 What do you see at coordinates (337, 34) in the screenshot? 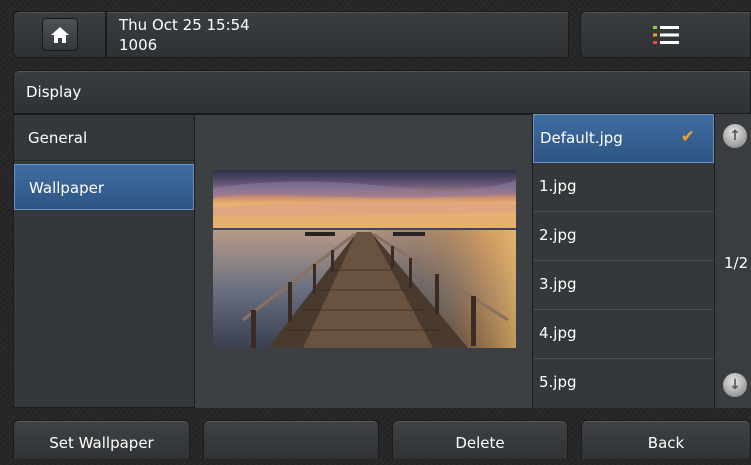
I see `status-bar: Thu Oct 25 15:54 1006` at bounding box center [337, 34].